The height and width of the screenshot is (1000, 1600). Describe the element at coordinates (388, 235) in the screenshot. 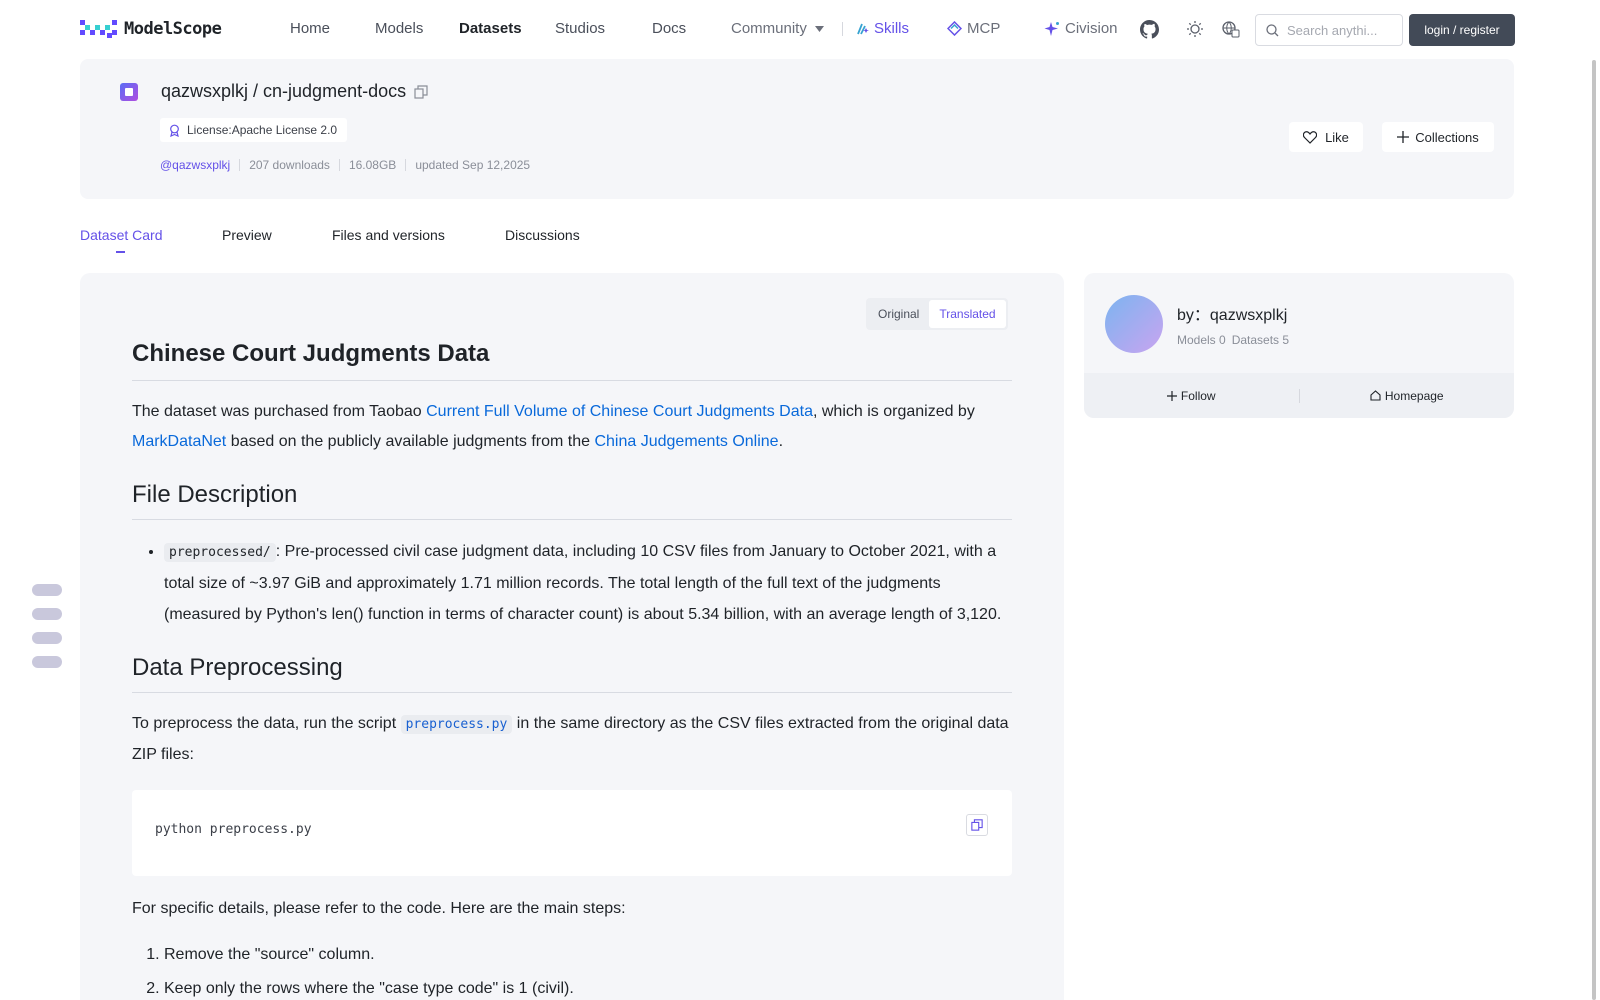

I see `tab-files-and-versions: Files and versions` at that location.